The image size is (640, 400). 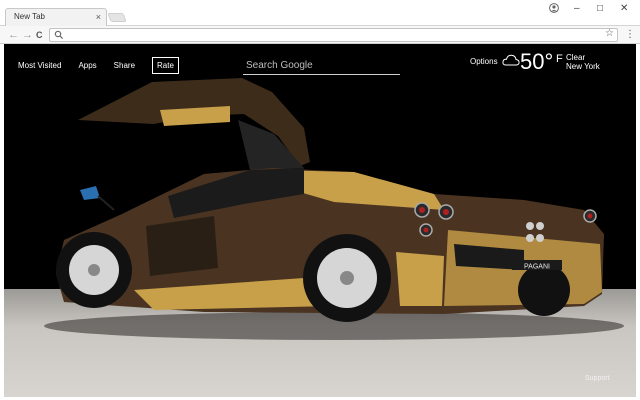 I want to click on apps-link: Apps, so click(x=87, y=65).